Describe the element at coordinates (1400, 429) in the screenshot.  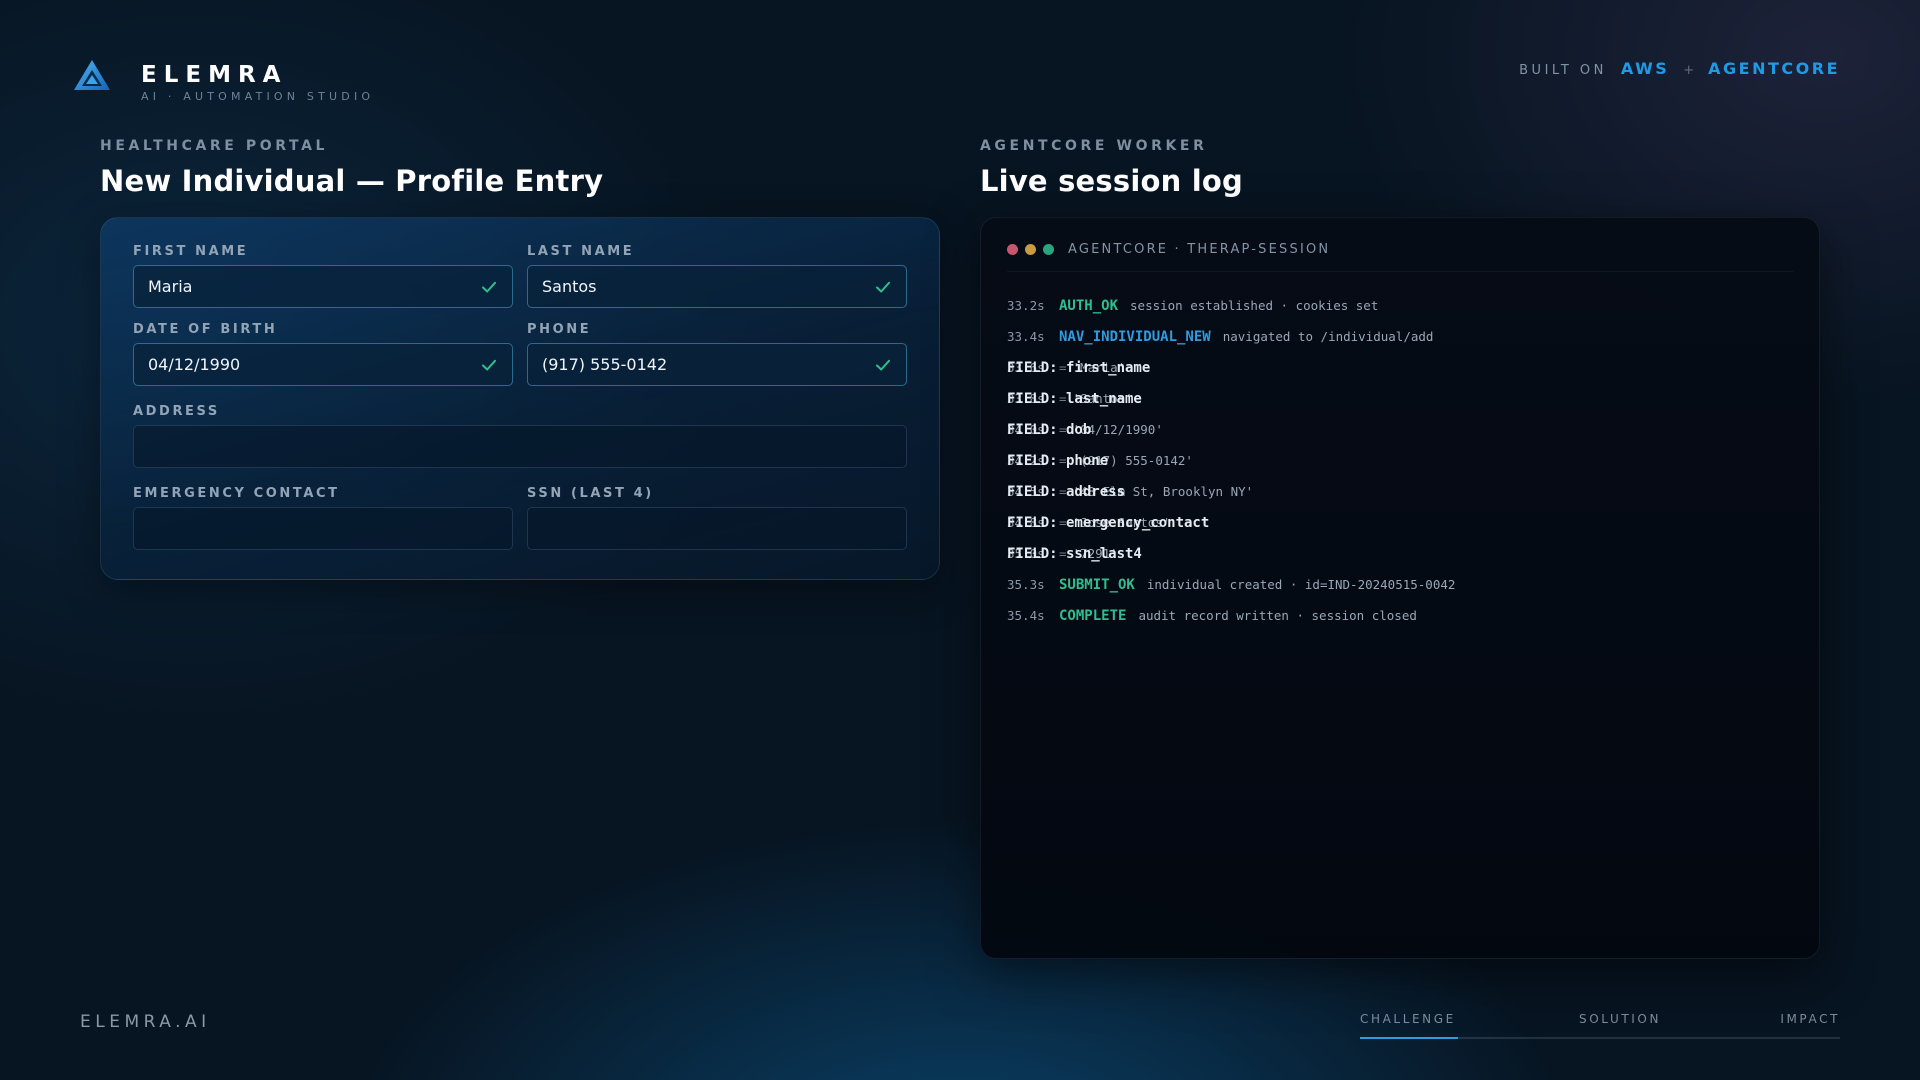
I see `log-line: 34.0s FIELD: dob = '04/12/1990'` at that location.